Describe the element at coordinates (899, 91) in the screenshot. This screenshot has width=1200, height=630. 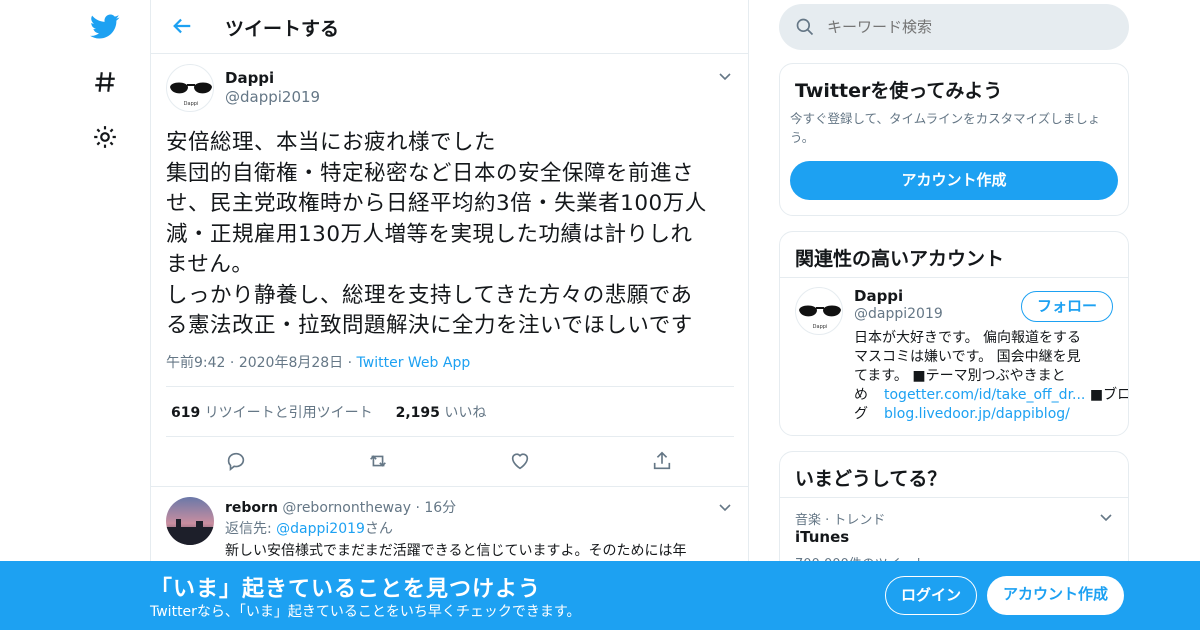
I see `signup-card-title: Twitterを使ってみよう` at that location.